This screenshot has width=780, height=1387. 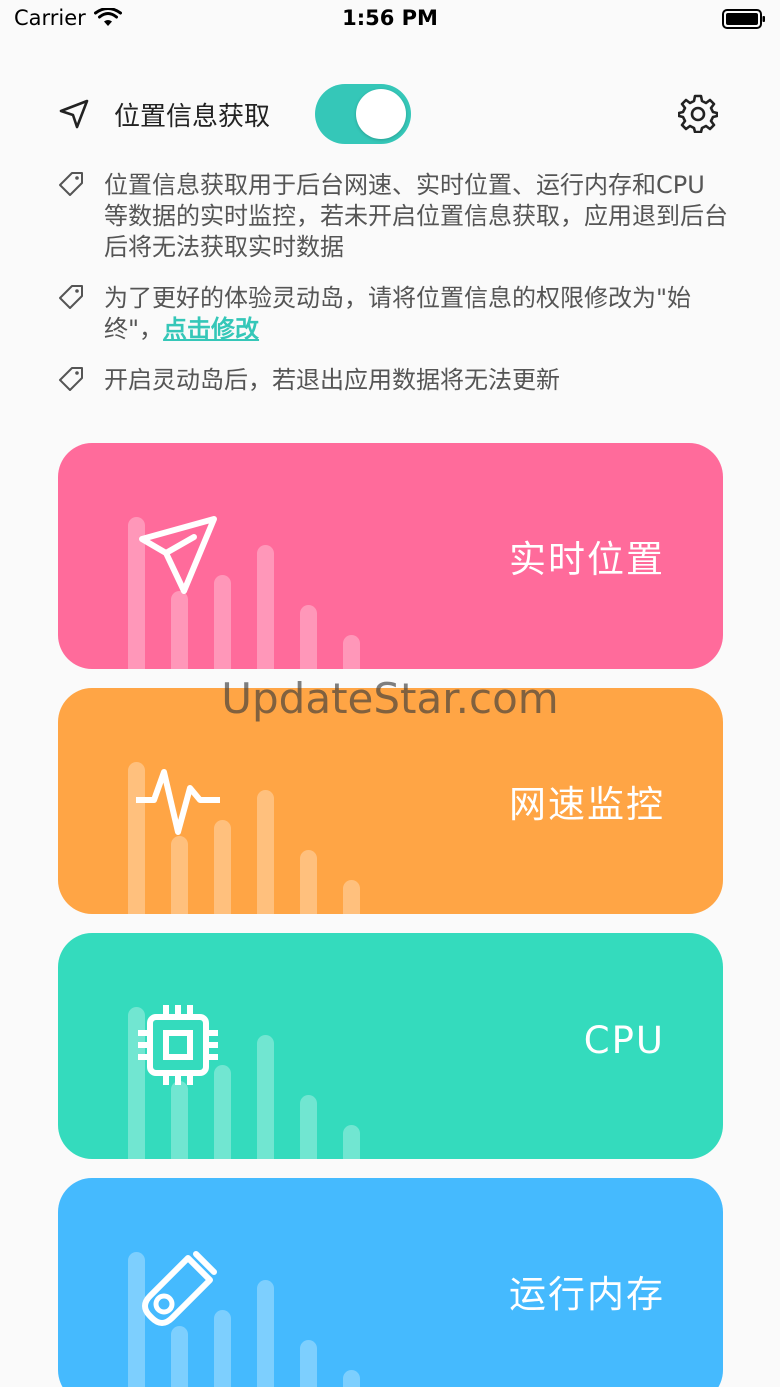 What do you see at coordinates (587, 1294) in the screenshot?
I see `card-label: 运行内存` at bounding box center [587, 1294].